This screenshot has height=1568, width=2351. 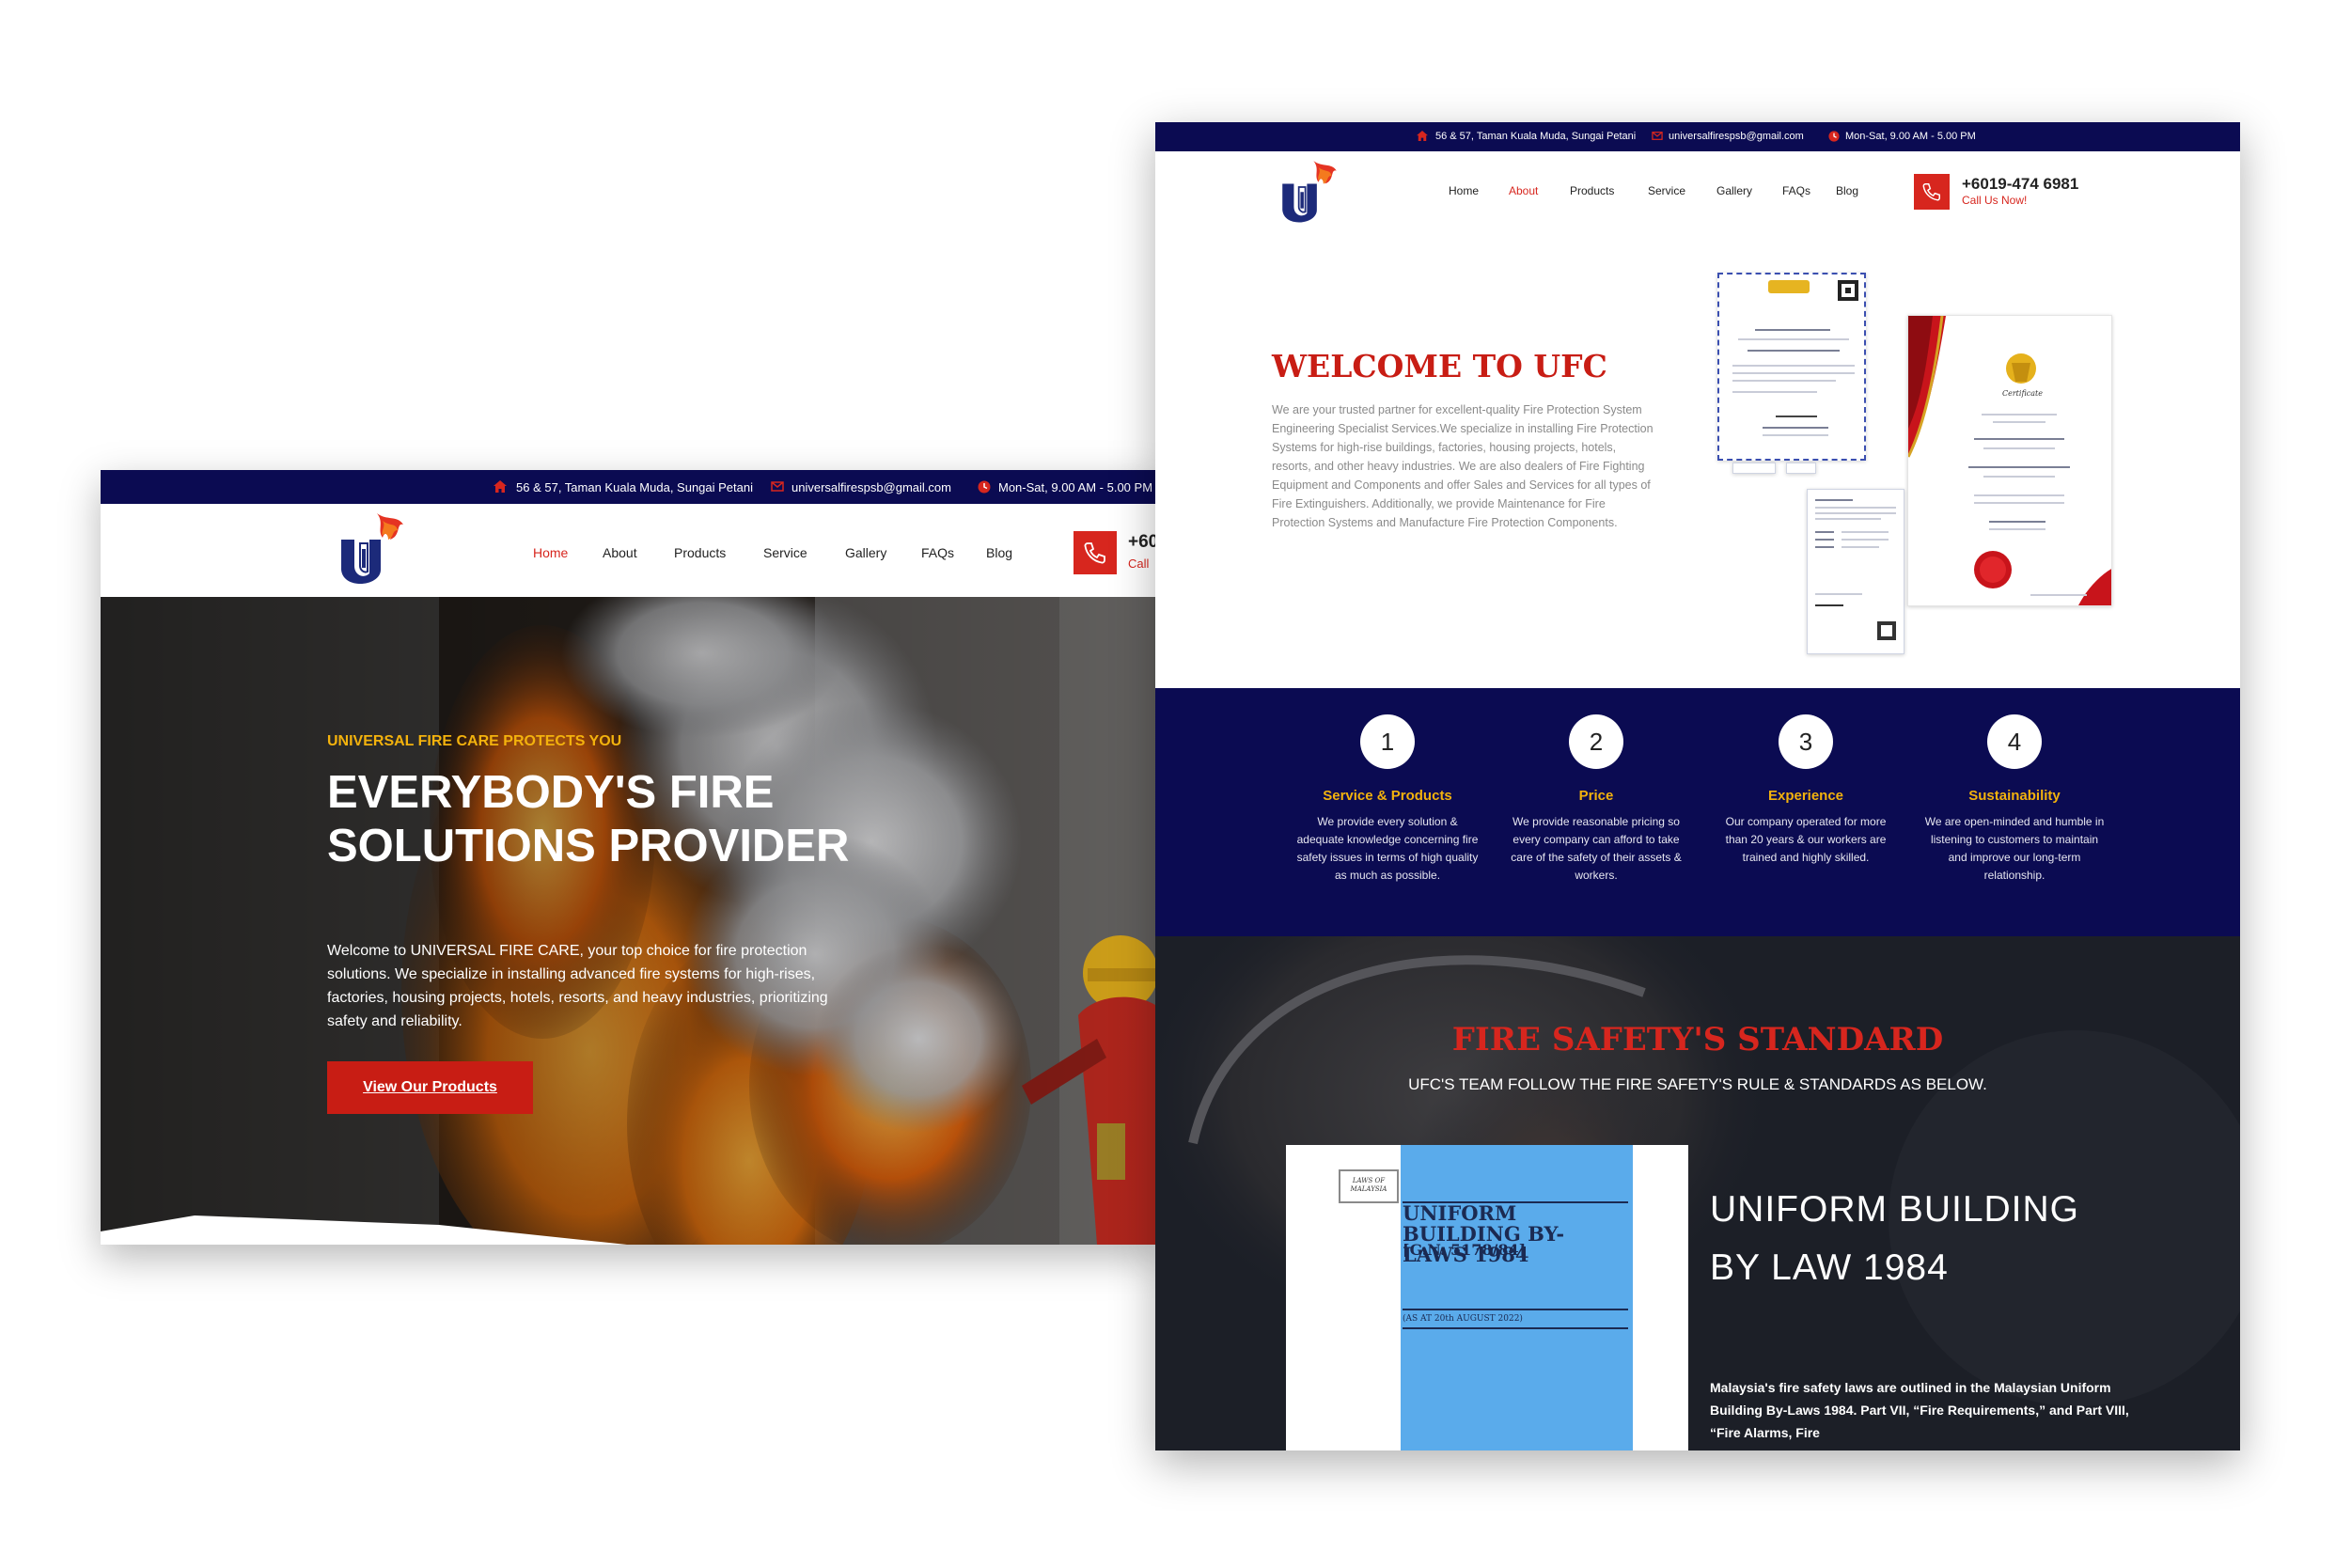 I want to click on contractor-certificate-image: Certificate, so click(x=2009, y=460).